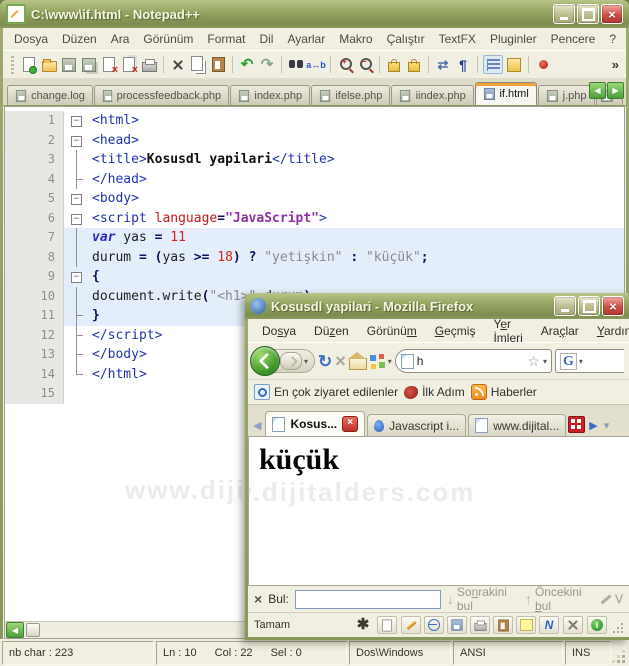  Describe the element at coordinates (437, 306) in the screenshot. I see `firefox-titlebar: Kosusdl yapilari - Mozilla Firefox ×` at that location.